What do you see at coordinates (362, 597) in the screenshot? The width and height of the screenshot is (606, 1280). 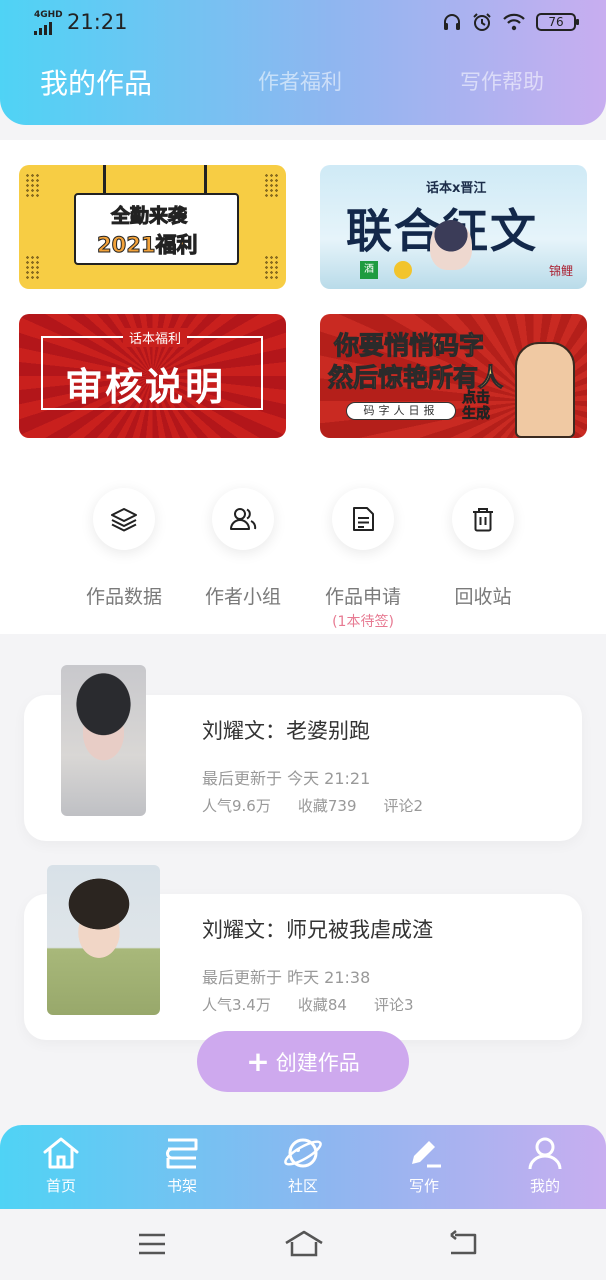 I see `action-label: 作品申请` at bounding box center [362, 597].